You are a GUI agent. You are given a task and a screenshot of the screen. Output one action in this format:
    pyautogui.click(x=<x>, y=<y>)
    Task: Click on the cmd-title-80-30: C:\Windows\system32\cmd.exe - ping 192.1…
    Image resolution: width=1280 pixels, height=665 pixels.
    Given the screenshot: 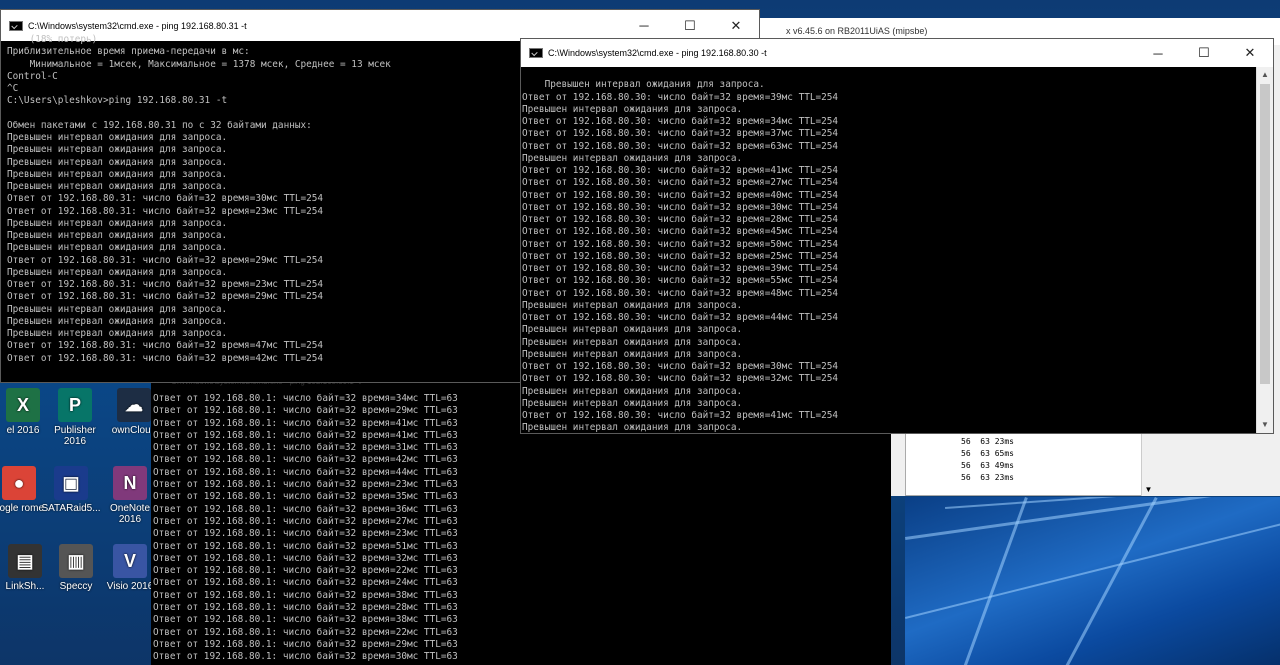 What is the action you would take?
    pyautogui.click(x=657, y=53)
    